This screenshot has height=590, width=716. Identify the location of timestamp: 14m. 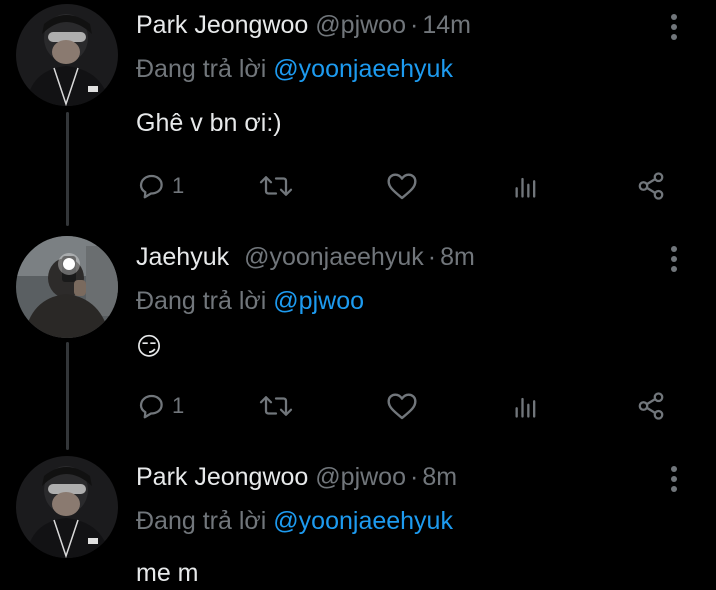
(446, 25).